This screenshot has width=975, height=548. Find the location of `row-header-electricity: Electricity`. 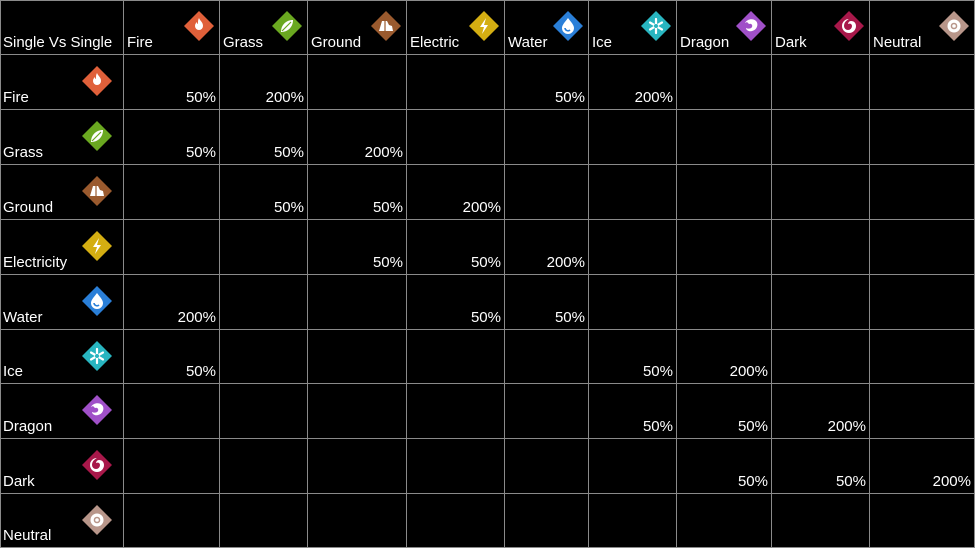

row-header-electricity: Electricity is located at coordinates (62, 247).